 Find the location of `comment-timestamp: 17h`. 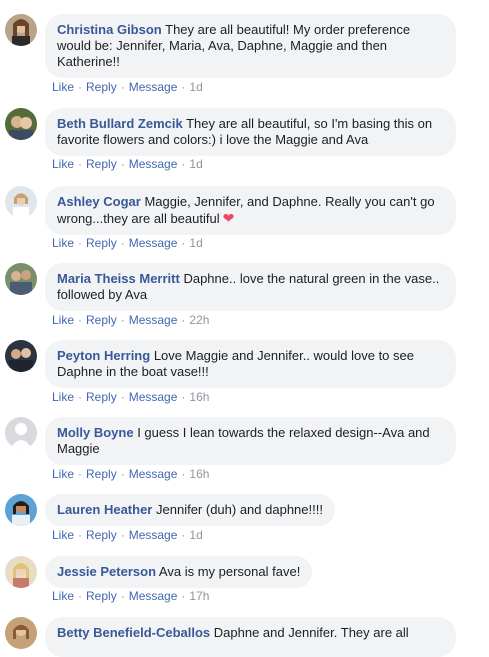

comment-timestamp: 17h is located at coordinates (199, 596).